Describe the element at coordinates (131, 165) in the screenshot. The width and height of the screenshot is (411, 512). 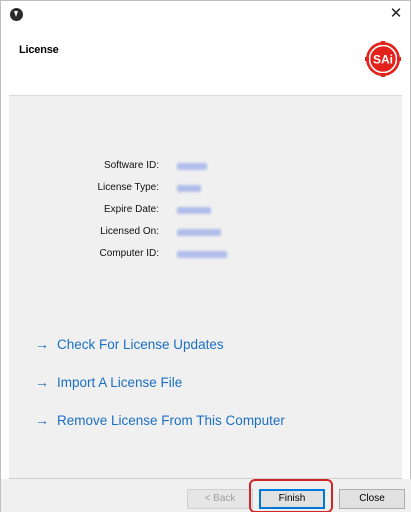
I see `info-label: Software ID:` at that location.